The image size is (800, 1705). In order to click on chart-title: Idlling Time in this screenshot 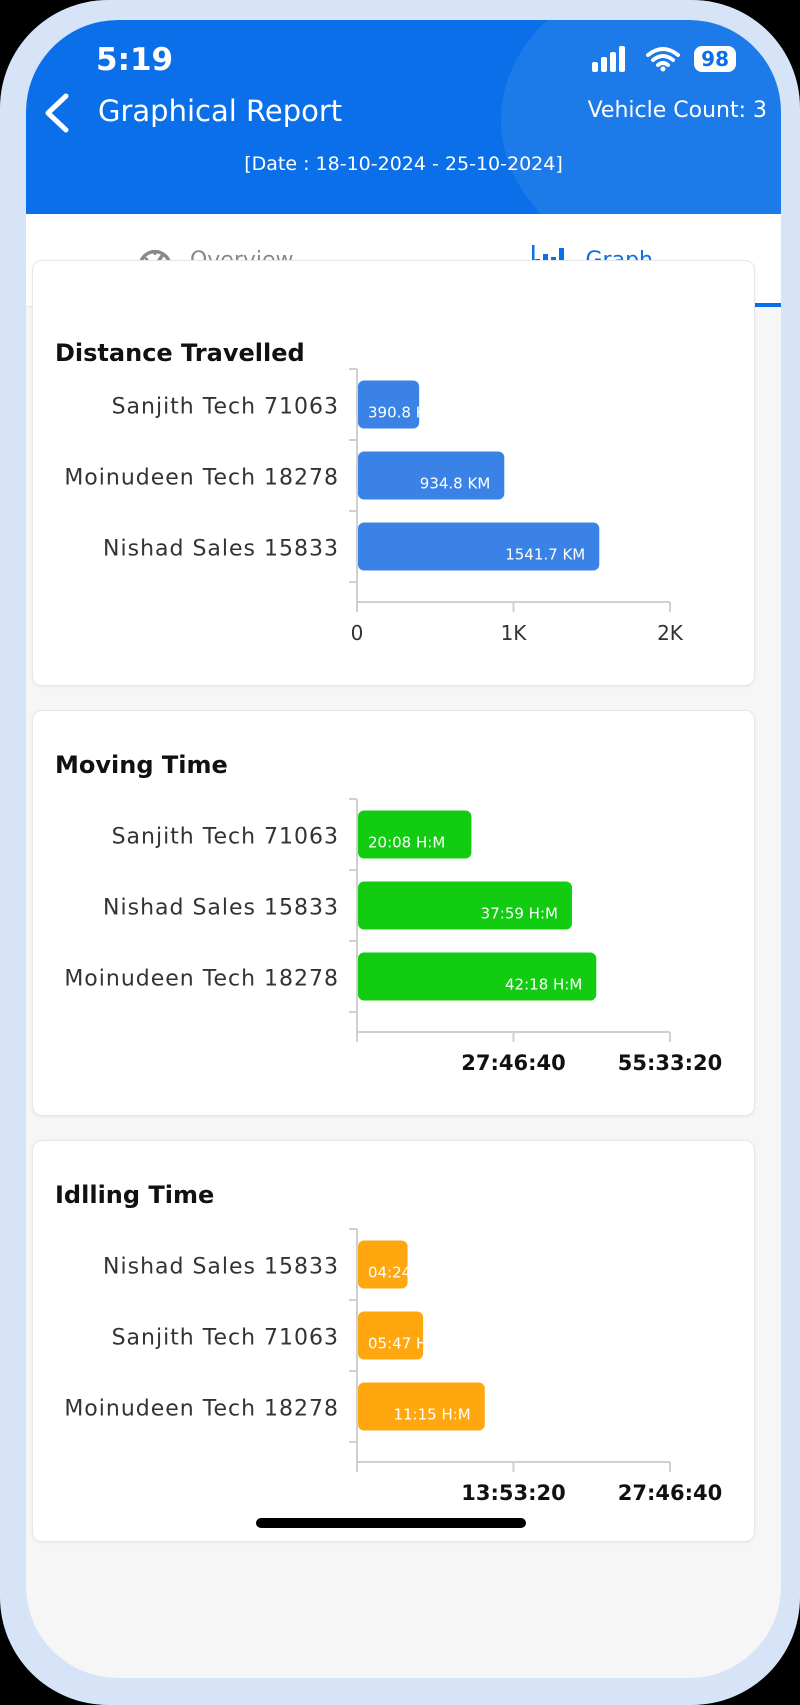, I will do `click(135, 1195)`.